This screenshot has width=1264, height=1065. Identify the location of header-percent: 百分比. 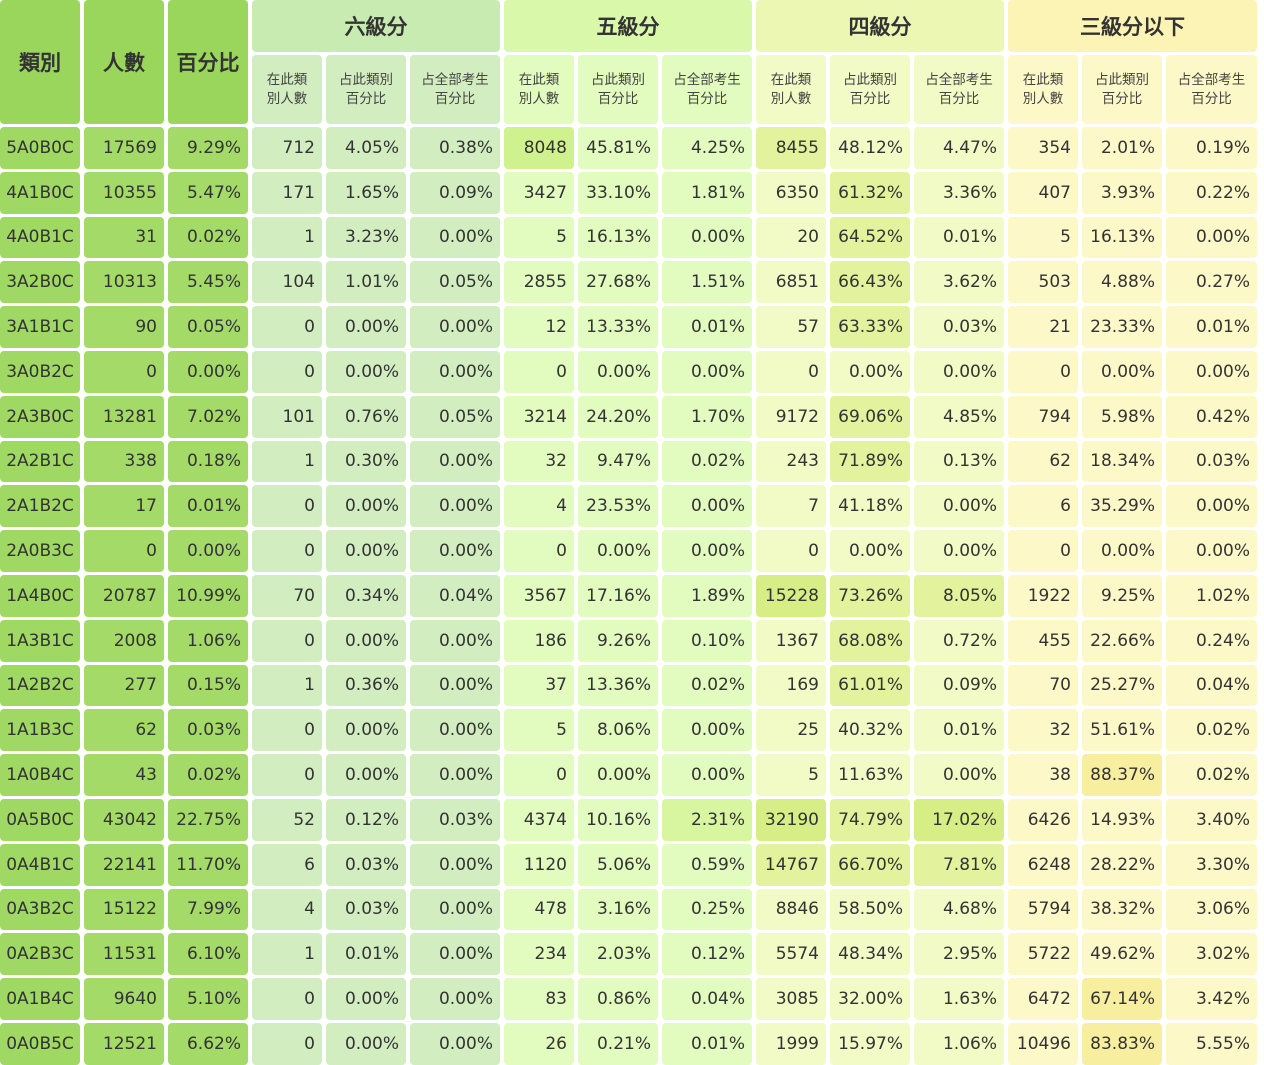
(208, 62).